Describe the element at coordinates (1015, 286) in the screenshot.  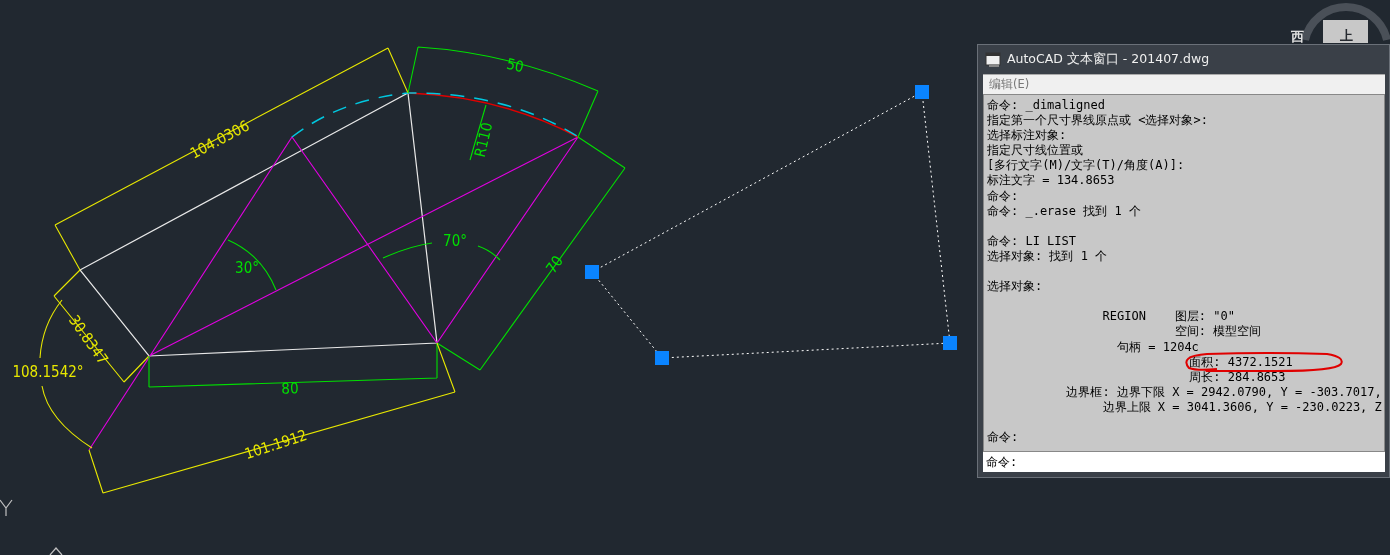
I see `history-line: 选择对象:` at that location.